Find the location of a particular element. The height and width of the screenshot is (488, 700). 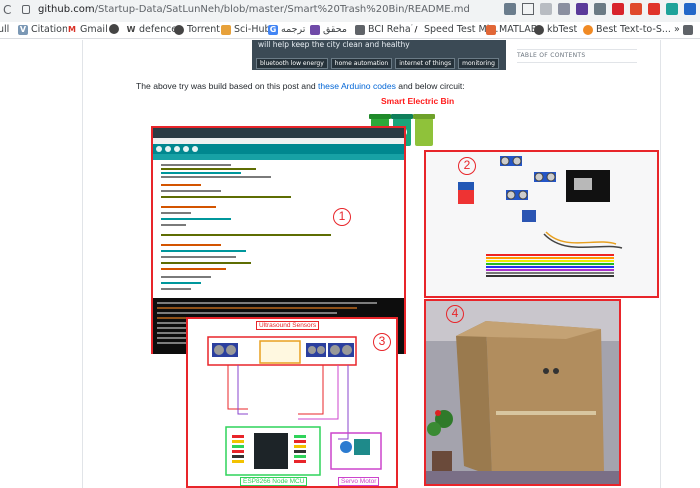

bookmark-label: ترجمه is located at coordinates (293, 29).